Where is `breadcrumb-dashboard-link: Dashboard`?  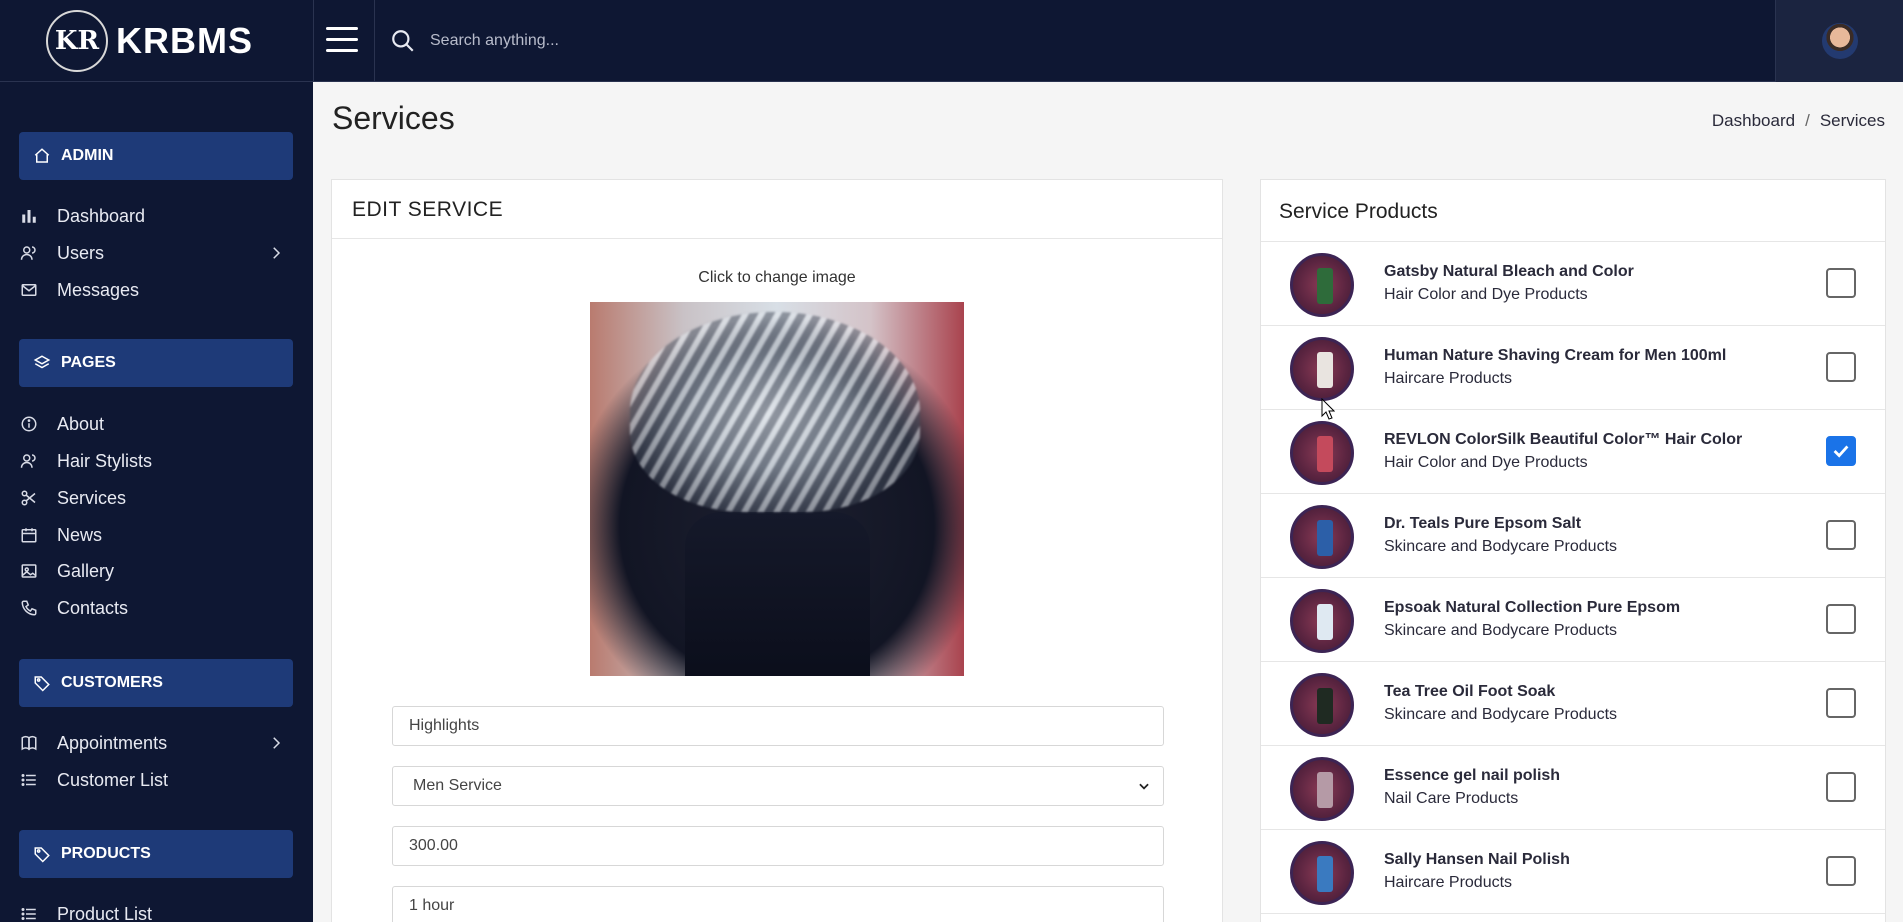 breadcrumb-dashboard-link: Dashboard is located at coordinates (1753, 120).